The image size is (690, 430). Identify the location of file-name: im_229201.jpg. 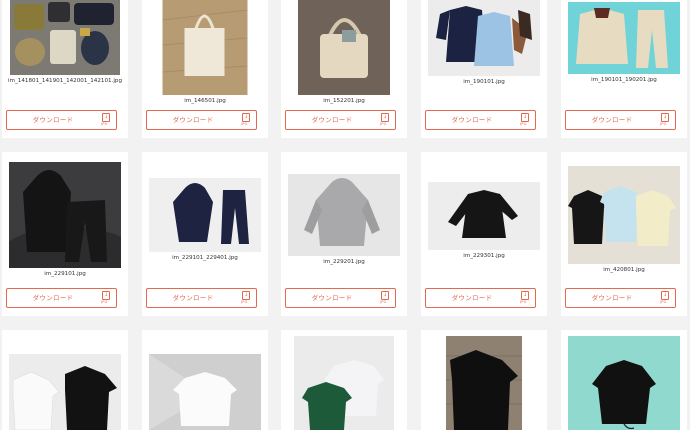
(344, 262).